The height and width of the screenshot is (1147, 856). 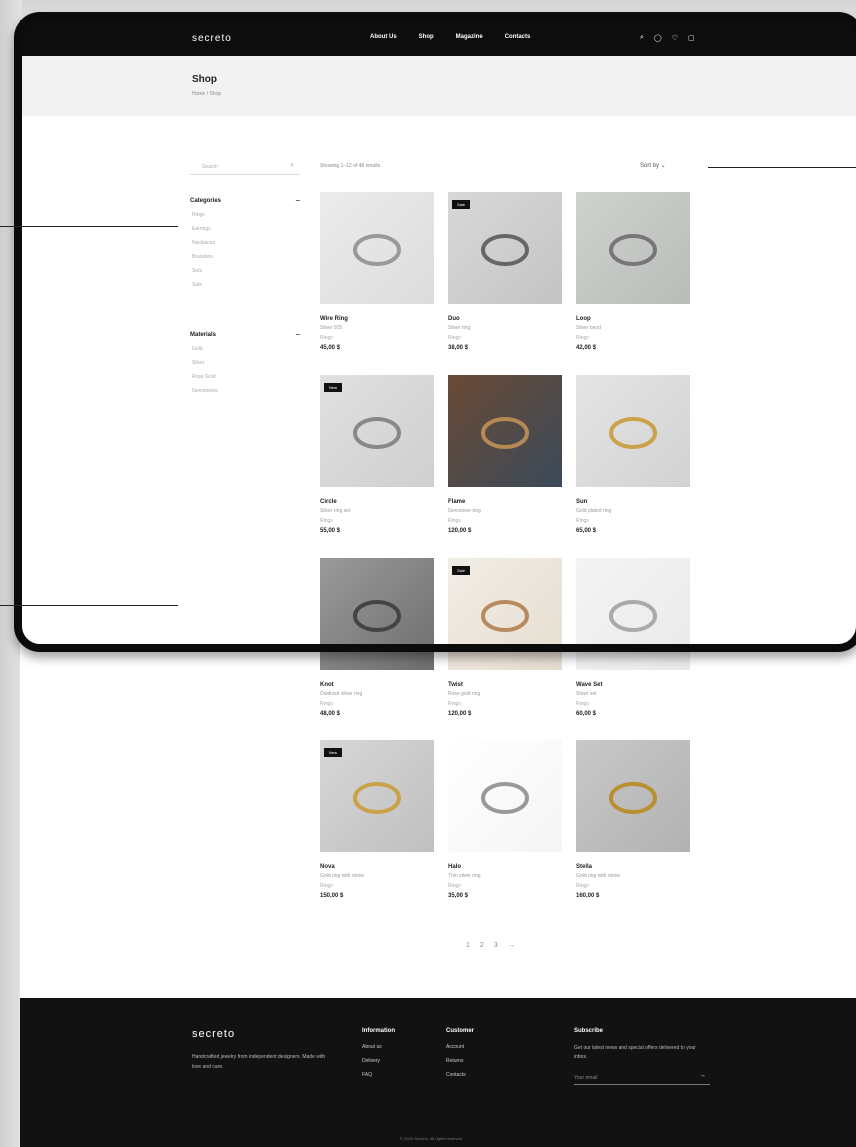 I want to click on filter-item: Rings, so click(x=246, y=215).